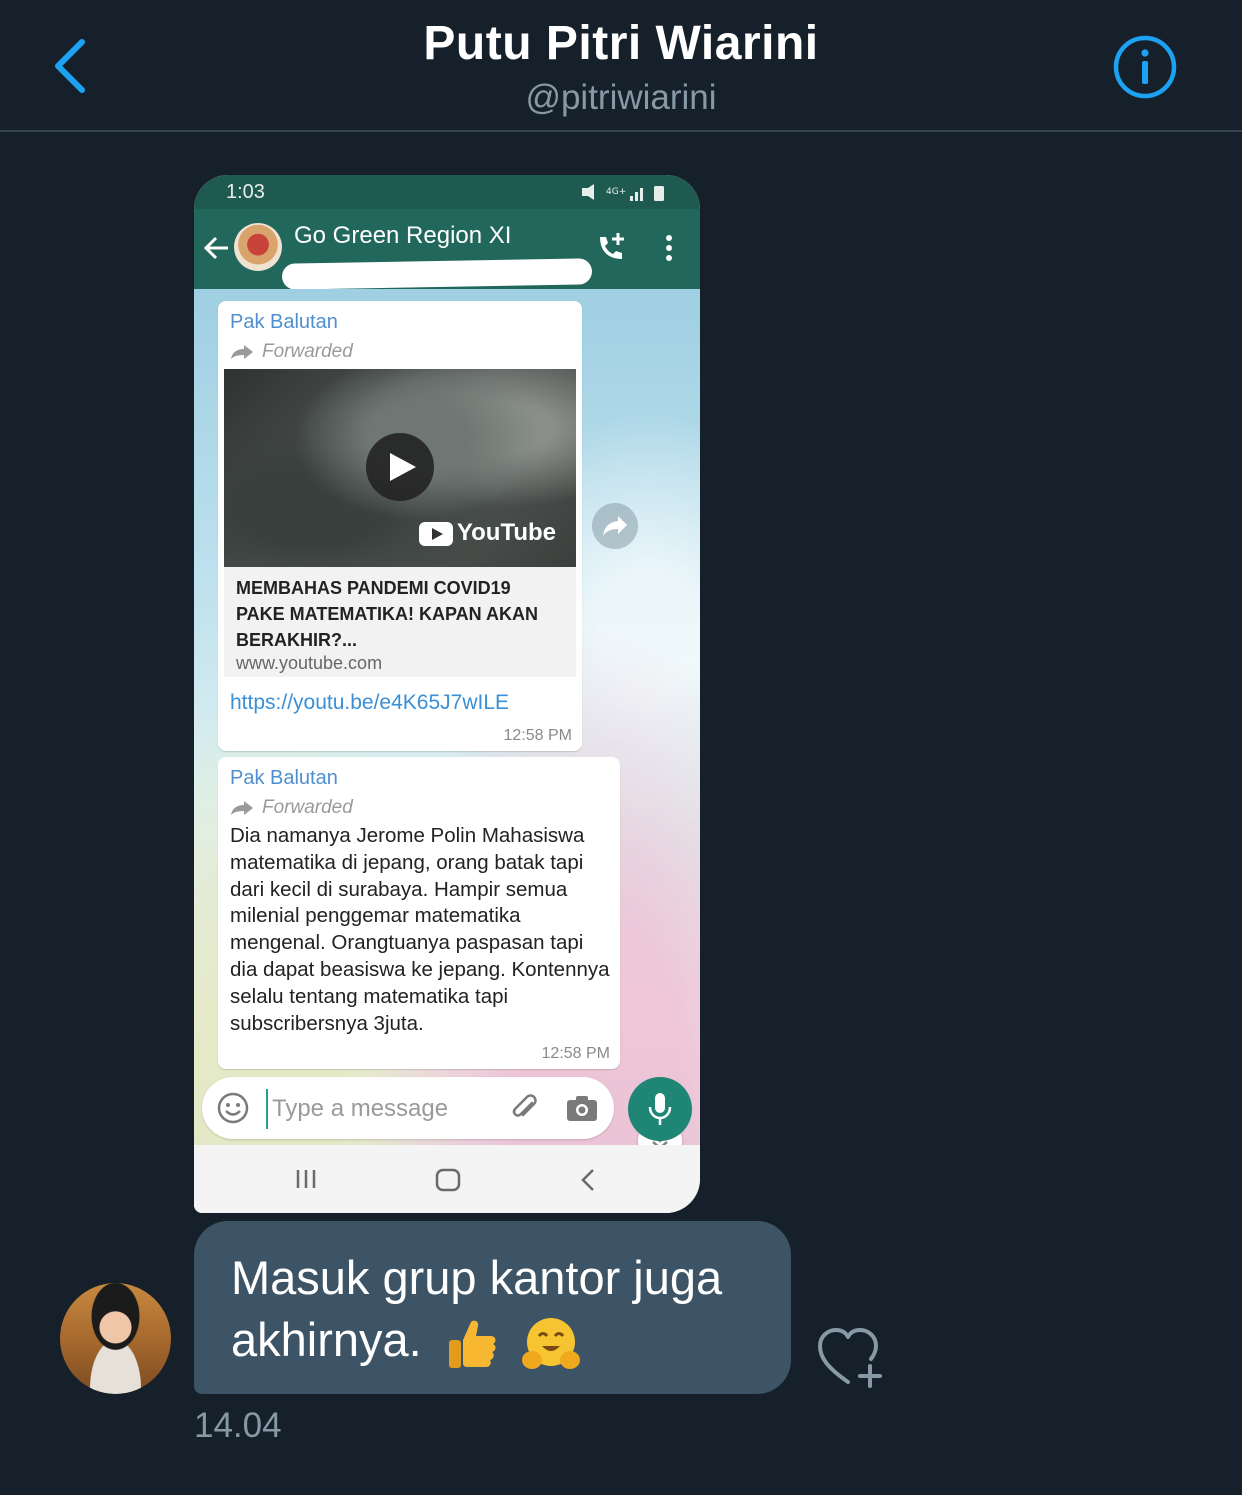 This screenshot has height=1495, width=1242. I want to click on more-vertical-icon, so click(669, 248).